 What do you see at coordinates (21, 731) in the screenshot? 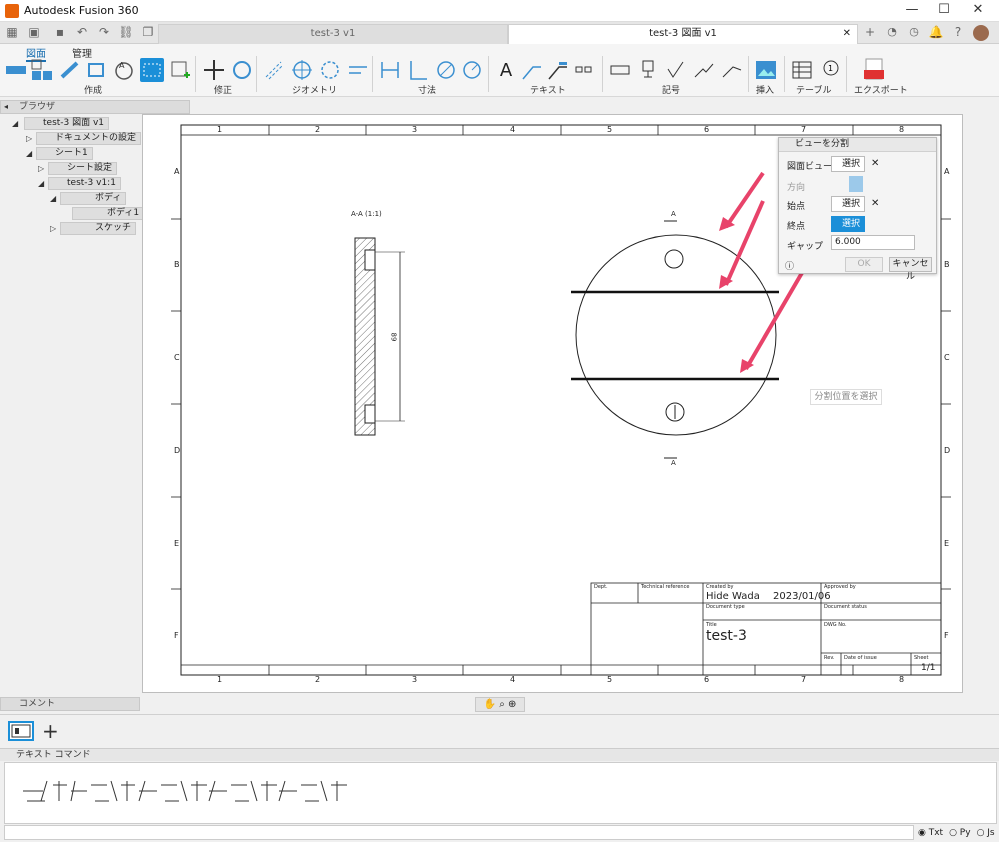
I see `sheet-thumbnail` at bounding box center [21, 731].